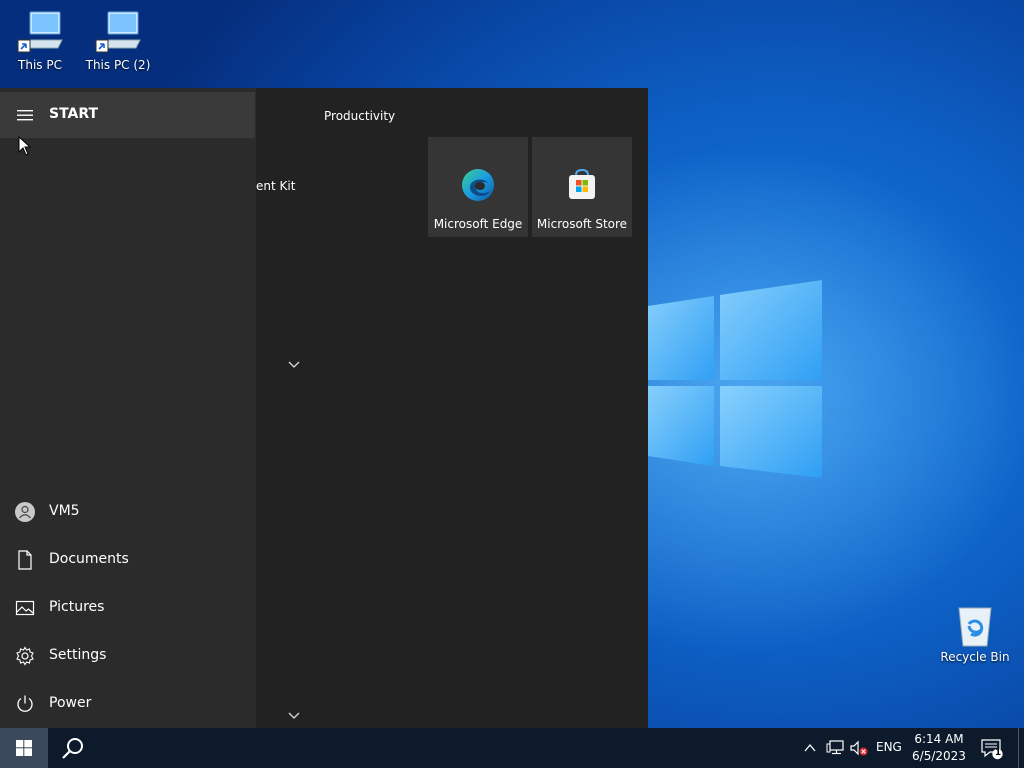 This screenshot has height=768, width=1024. I want to click on edge-icon, so click(478, 185).